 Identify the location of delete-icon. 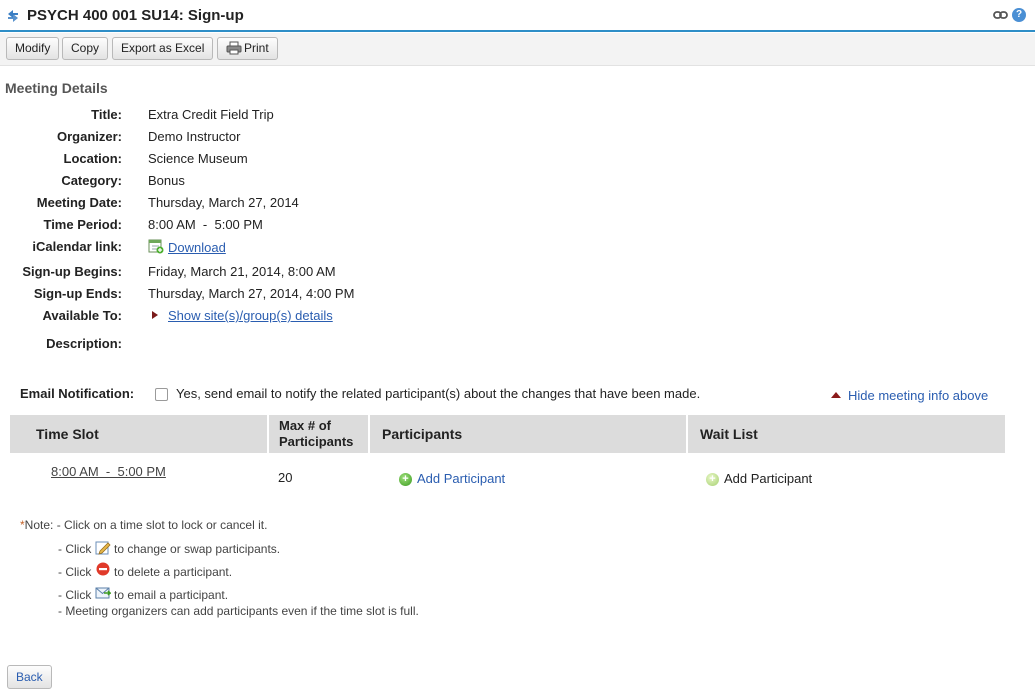
(103, 569).